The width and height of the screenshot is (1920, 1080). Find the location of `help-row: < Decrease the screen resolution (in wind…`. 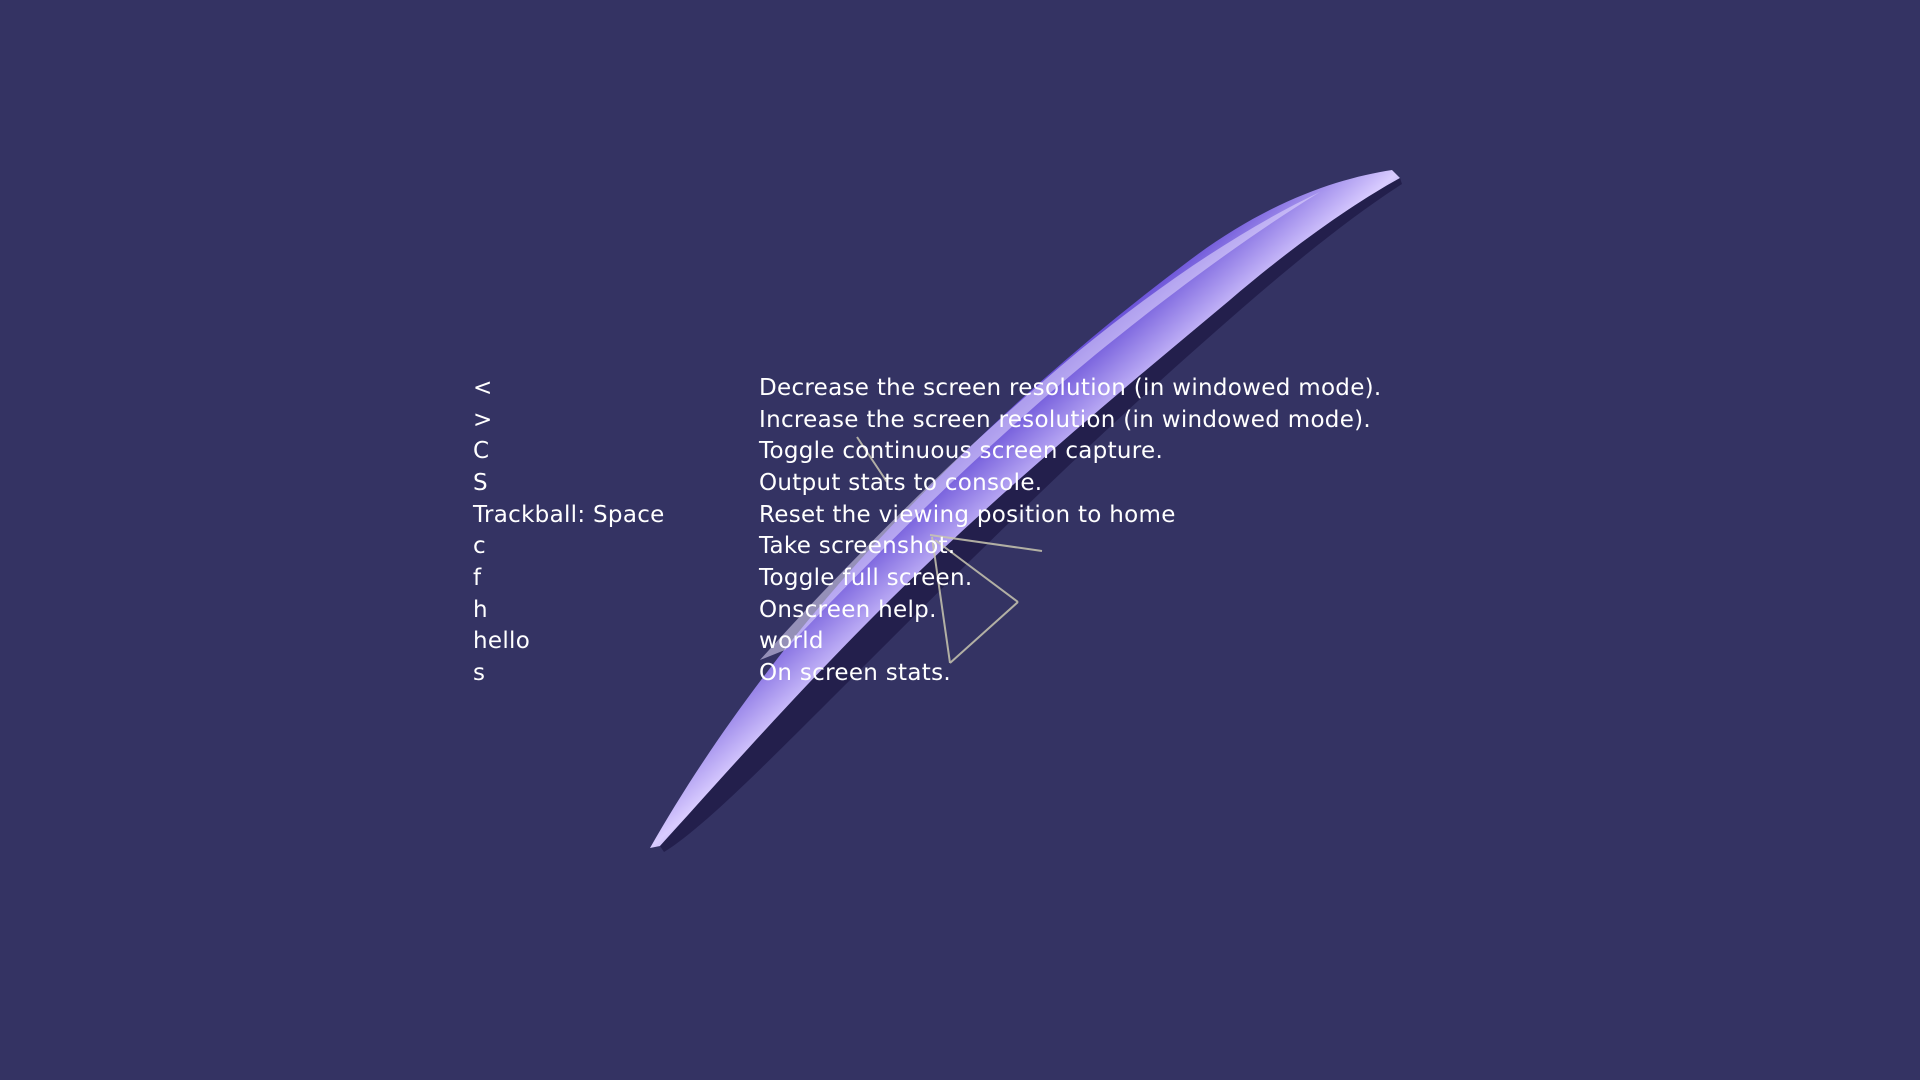

help-row: < Decrease the screen resolution (in wind… is located at coordinates (1023, 388).